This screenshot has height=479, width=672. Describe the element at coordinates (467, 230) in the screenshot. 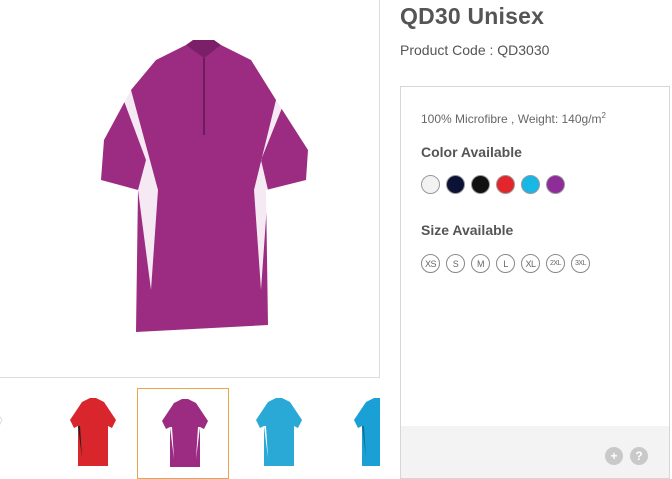

I see `size-available-heading: Size Available` at that location.